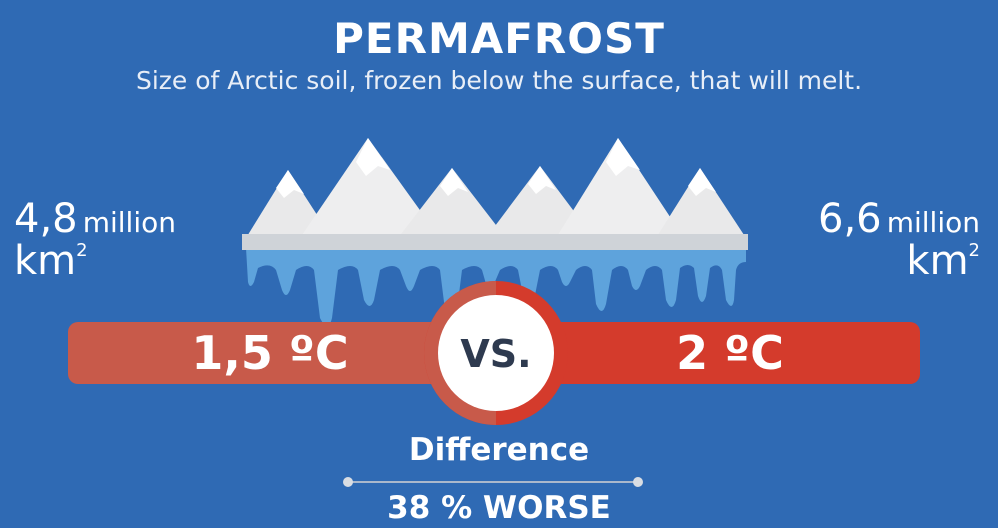 The image size is (998, 528). Describe the element at coordinates (46, 219) in the screenshot. I see `area-left-number: 4,8` at that location.